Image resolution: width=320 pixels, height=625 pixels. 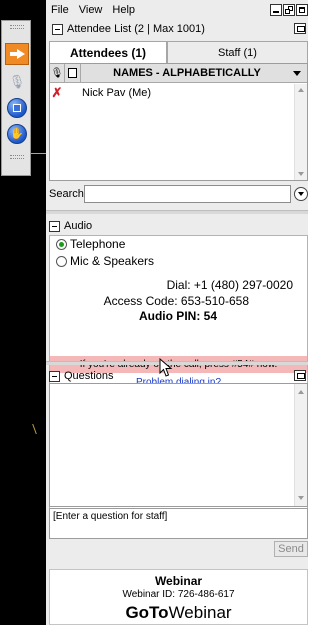 I want to click on search-row: Search, so click(x=177, y=194).